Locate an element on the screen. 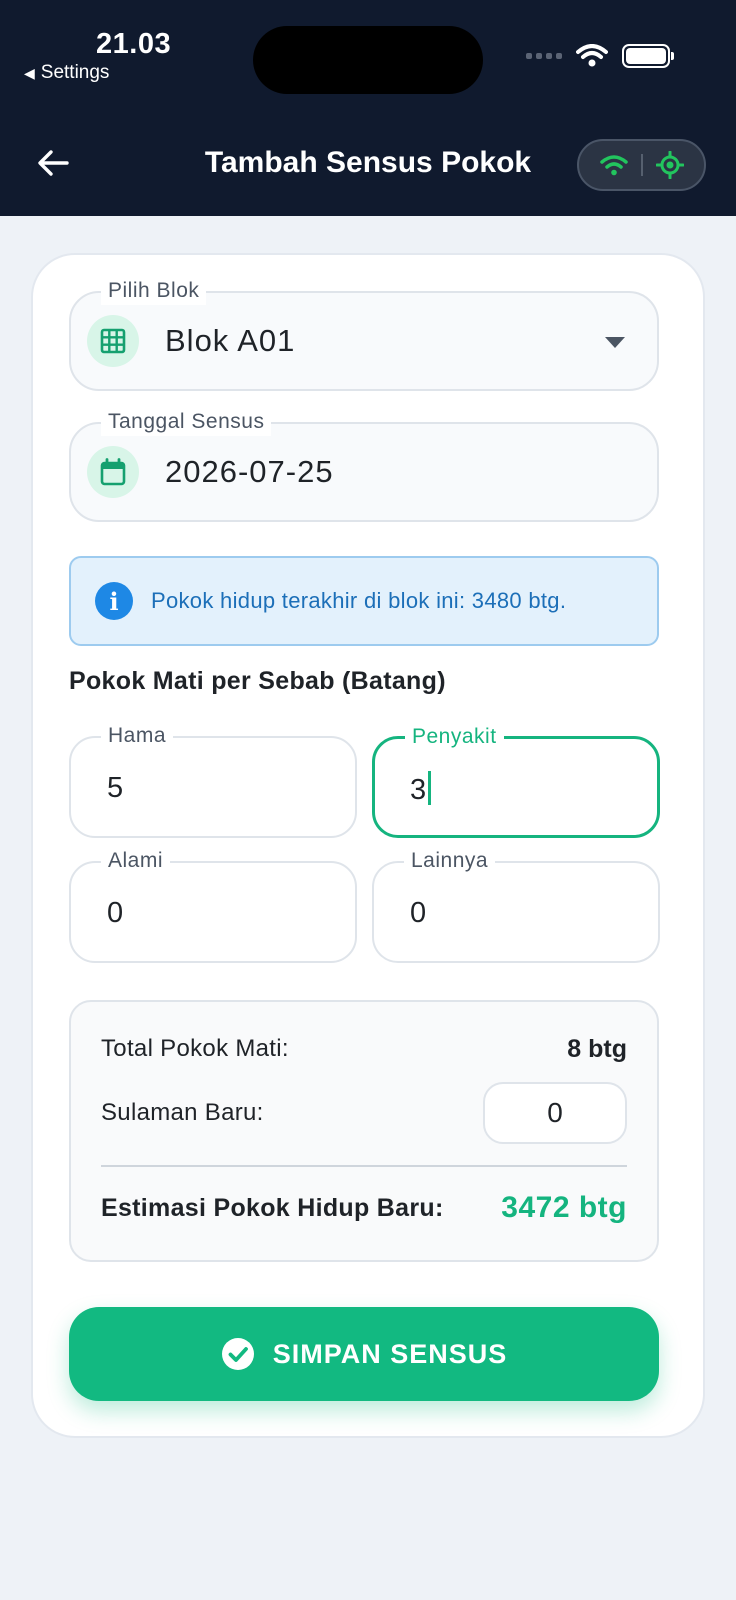  connectivity-status-pill is located at coordinates (641, 165).